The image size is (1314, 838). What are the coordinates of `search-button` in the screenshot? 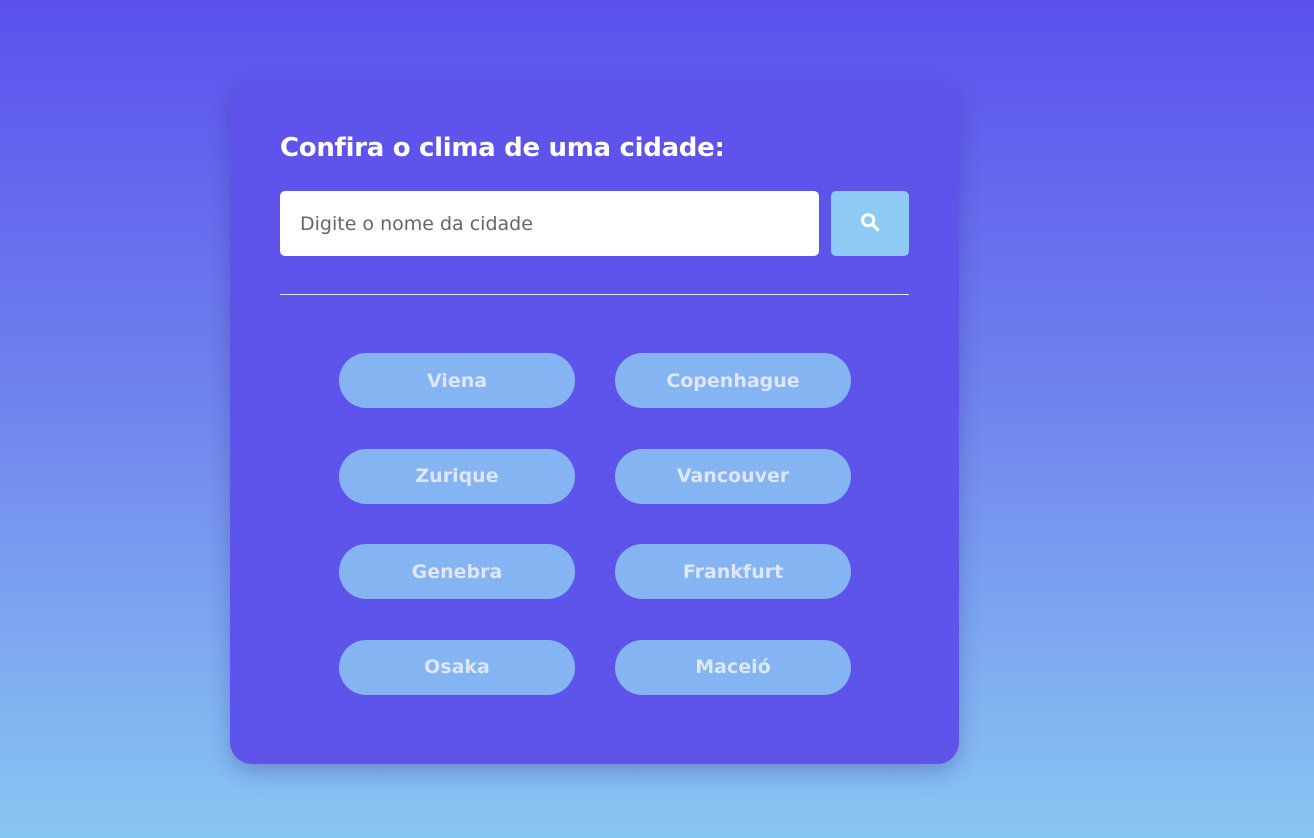 It's located at (870, 223).